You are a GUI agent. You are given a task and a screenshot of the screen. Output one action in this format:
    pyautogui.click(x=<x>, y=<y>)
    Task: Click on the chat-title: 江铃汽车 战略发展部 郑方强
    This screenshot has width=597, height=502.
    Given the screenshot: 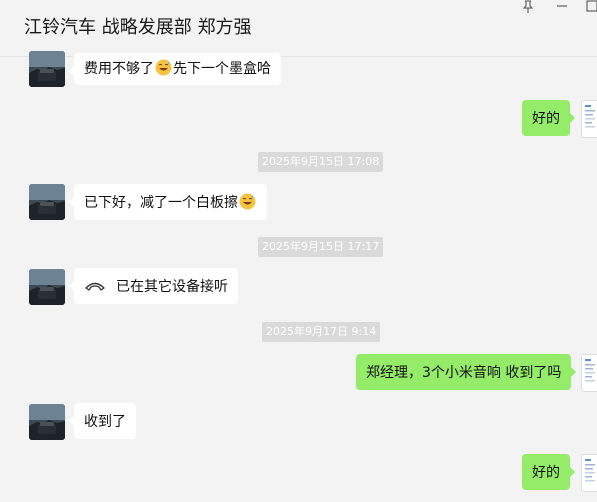 What is the action you would take?
    pyautogui.click(x=138, y=27)
    